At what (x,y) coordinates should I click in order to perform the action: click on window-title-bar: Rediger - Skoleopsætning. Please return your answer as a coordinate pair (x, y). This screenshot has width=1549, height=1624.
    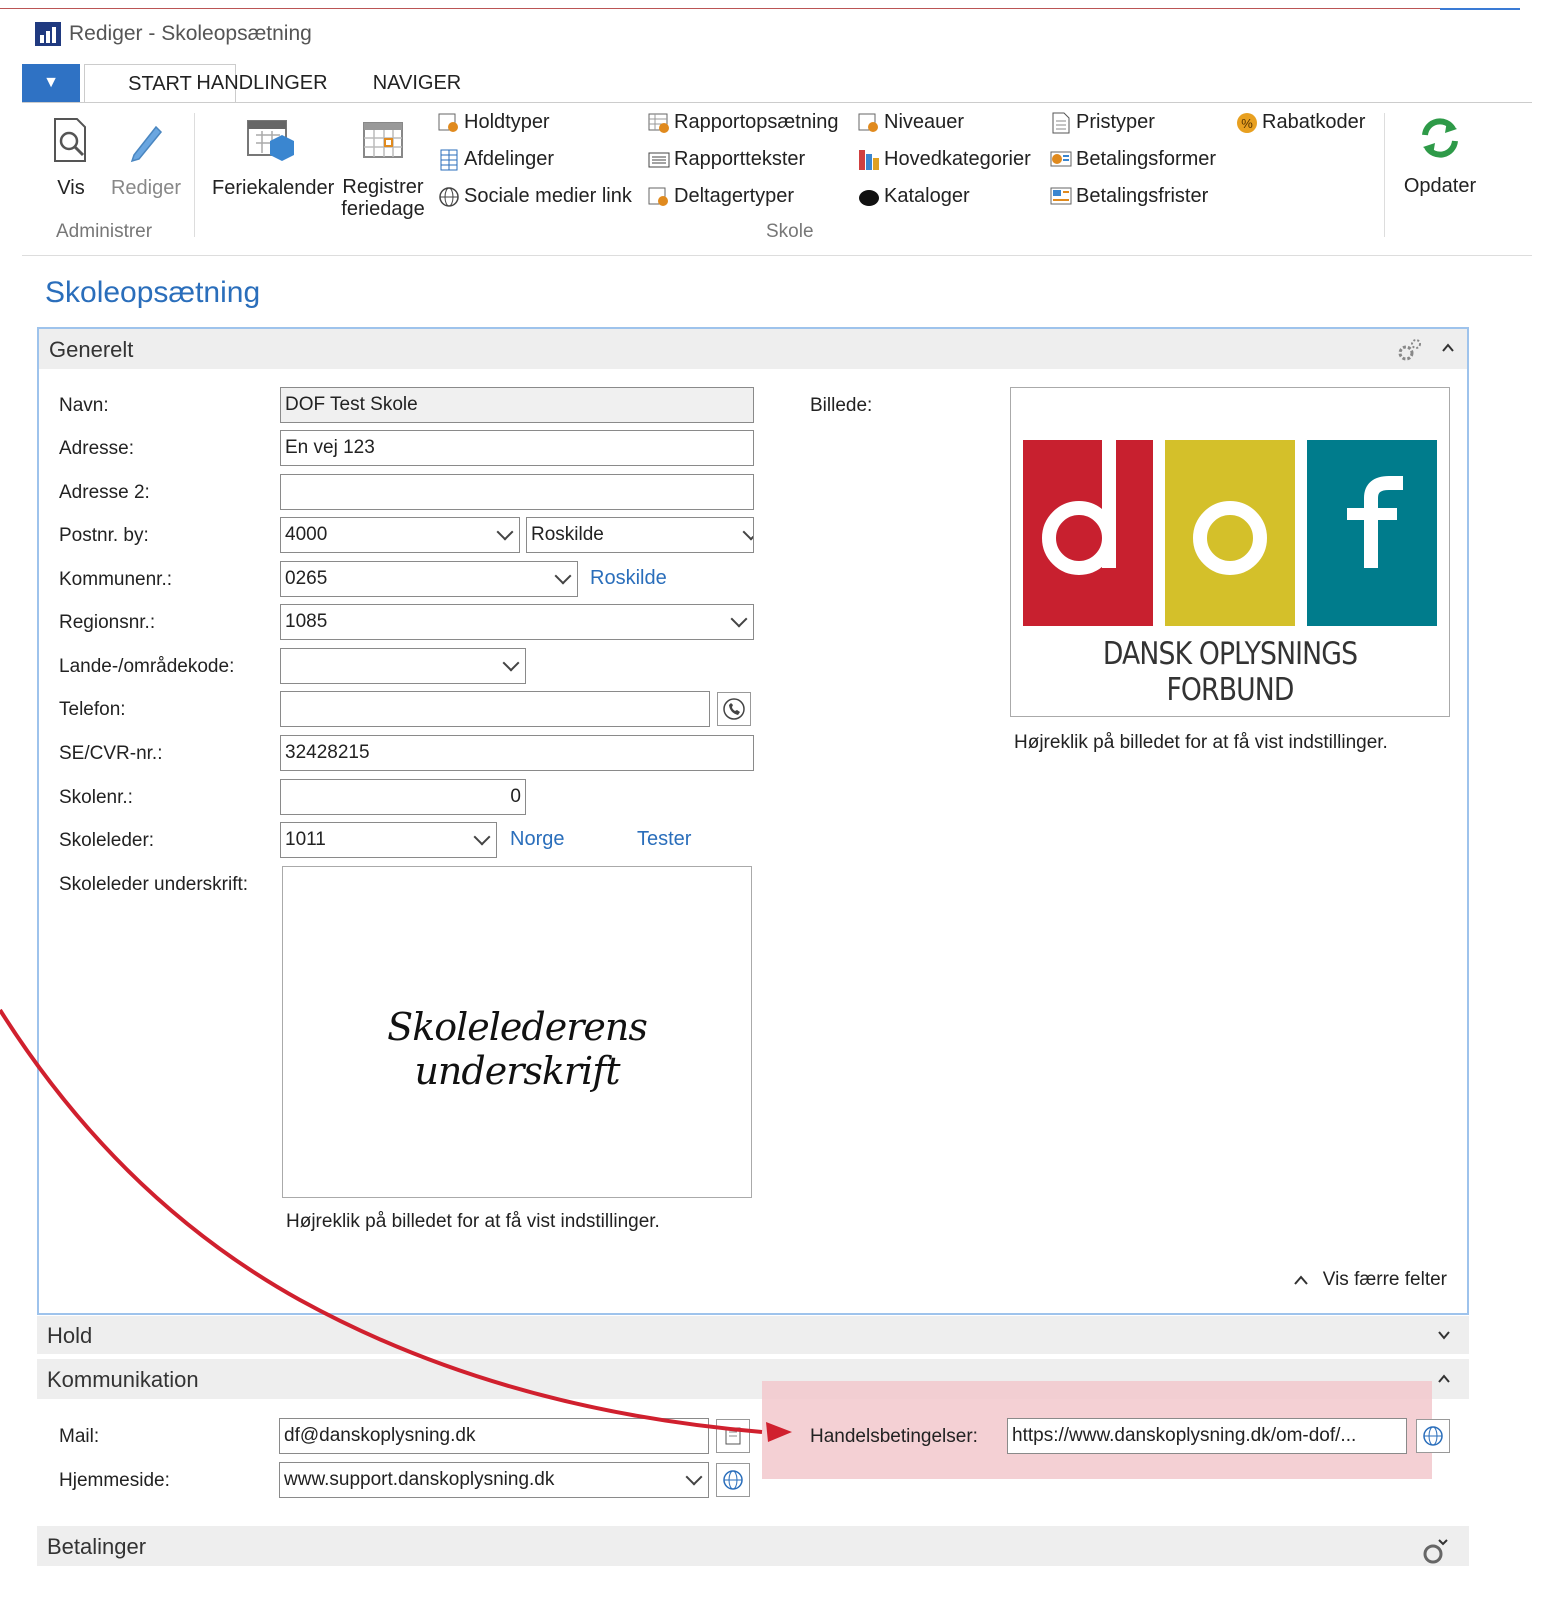
    Looking at the image, I should click on (173, 34).